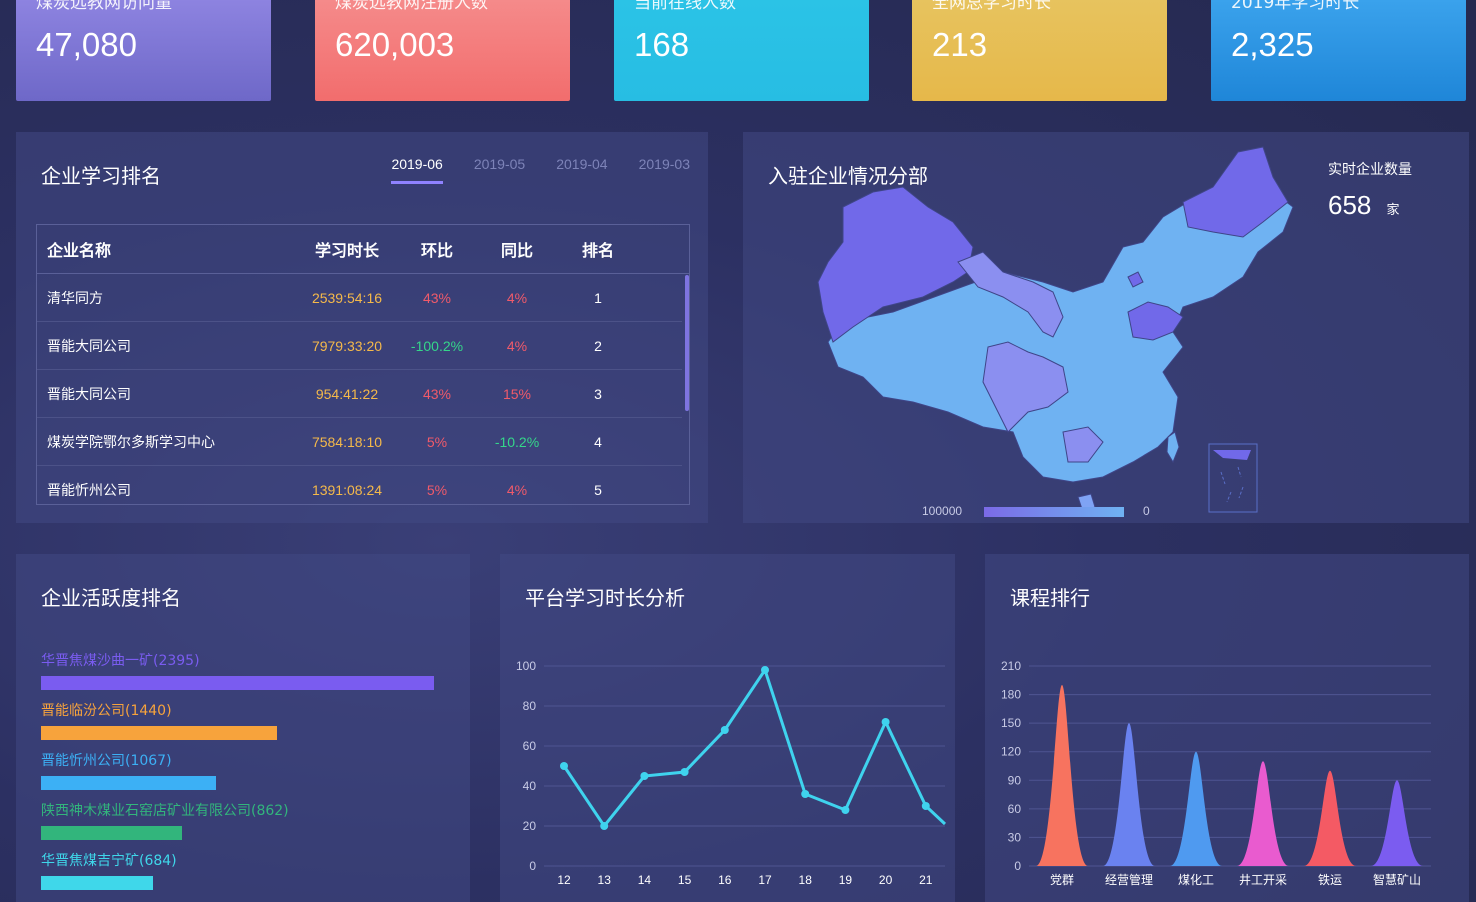 This screenshot has width=1476, height=902. I want to click on x-tick-label: 17, so click(765, 880).